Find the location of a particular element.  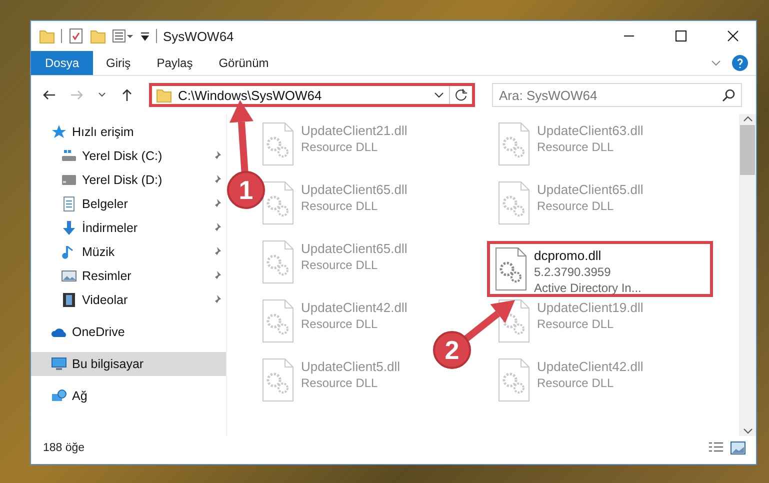

sidebar-item: Resimler is located at coordinates (128, 276).